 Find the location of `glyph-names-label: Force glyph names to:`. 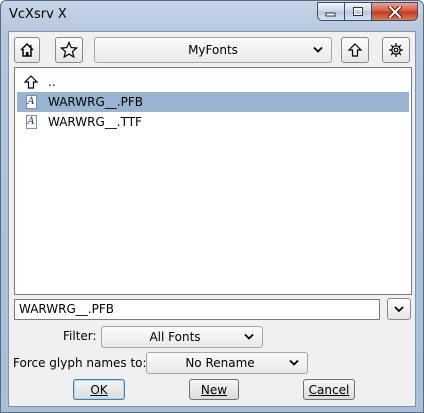

glyph-names-label: Force glyph names to: is located at coordinates (80, 363).